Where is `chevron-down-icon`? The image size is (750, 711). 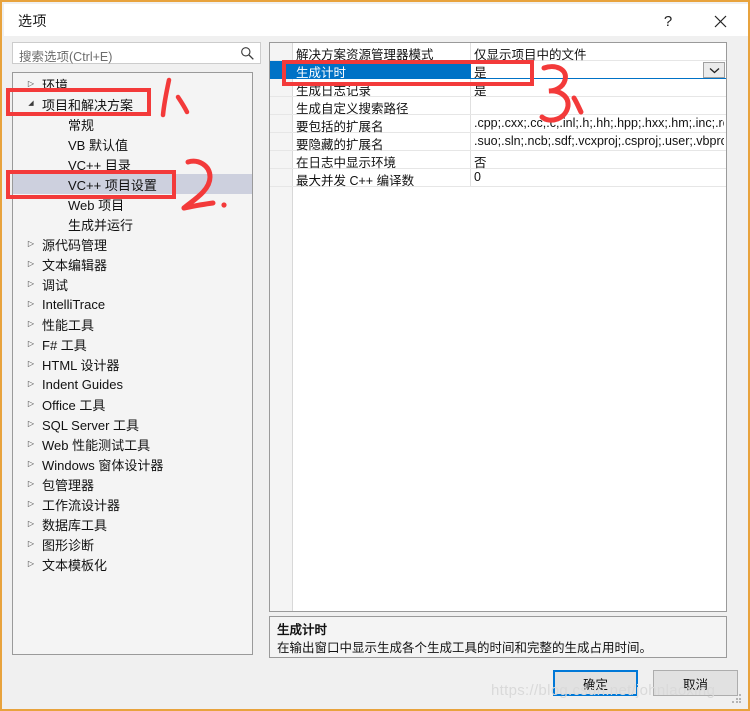
chevron-down-icon is located at coordinates (714, 70).